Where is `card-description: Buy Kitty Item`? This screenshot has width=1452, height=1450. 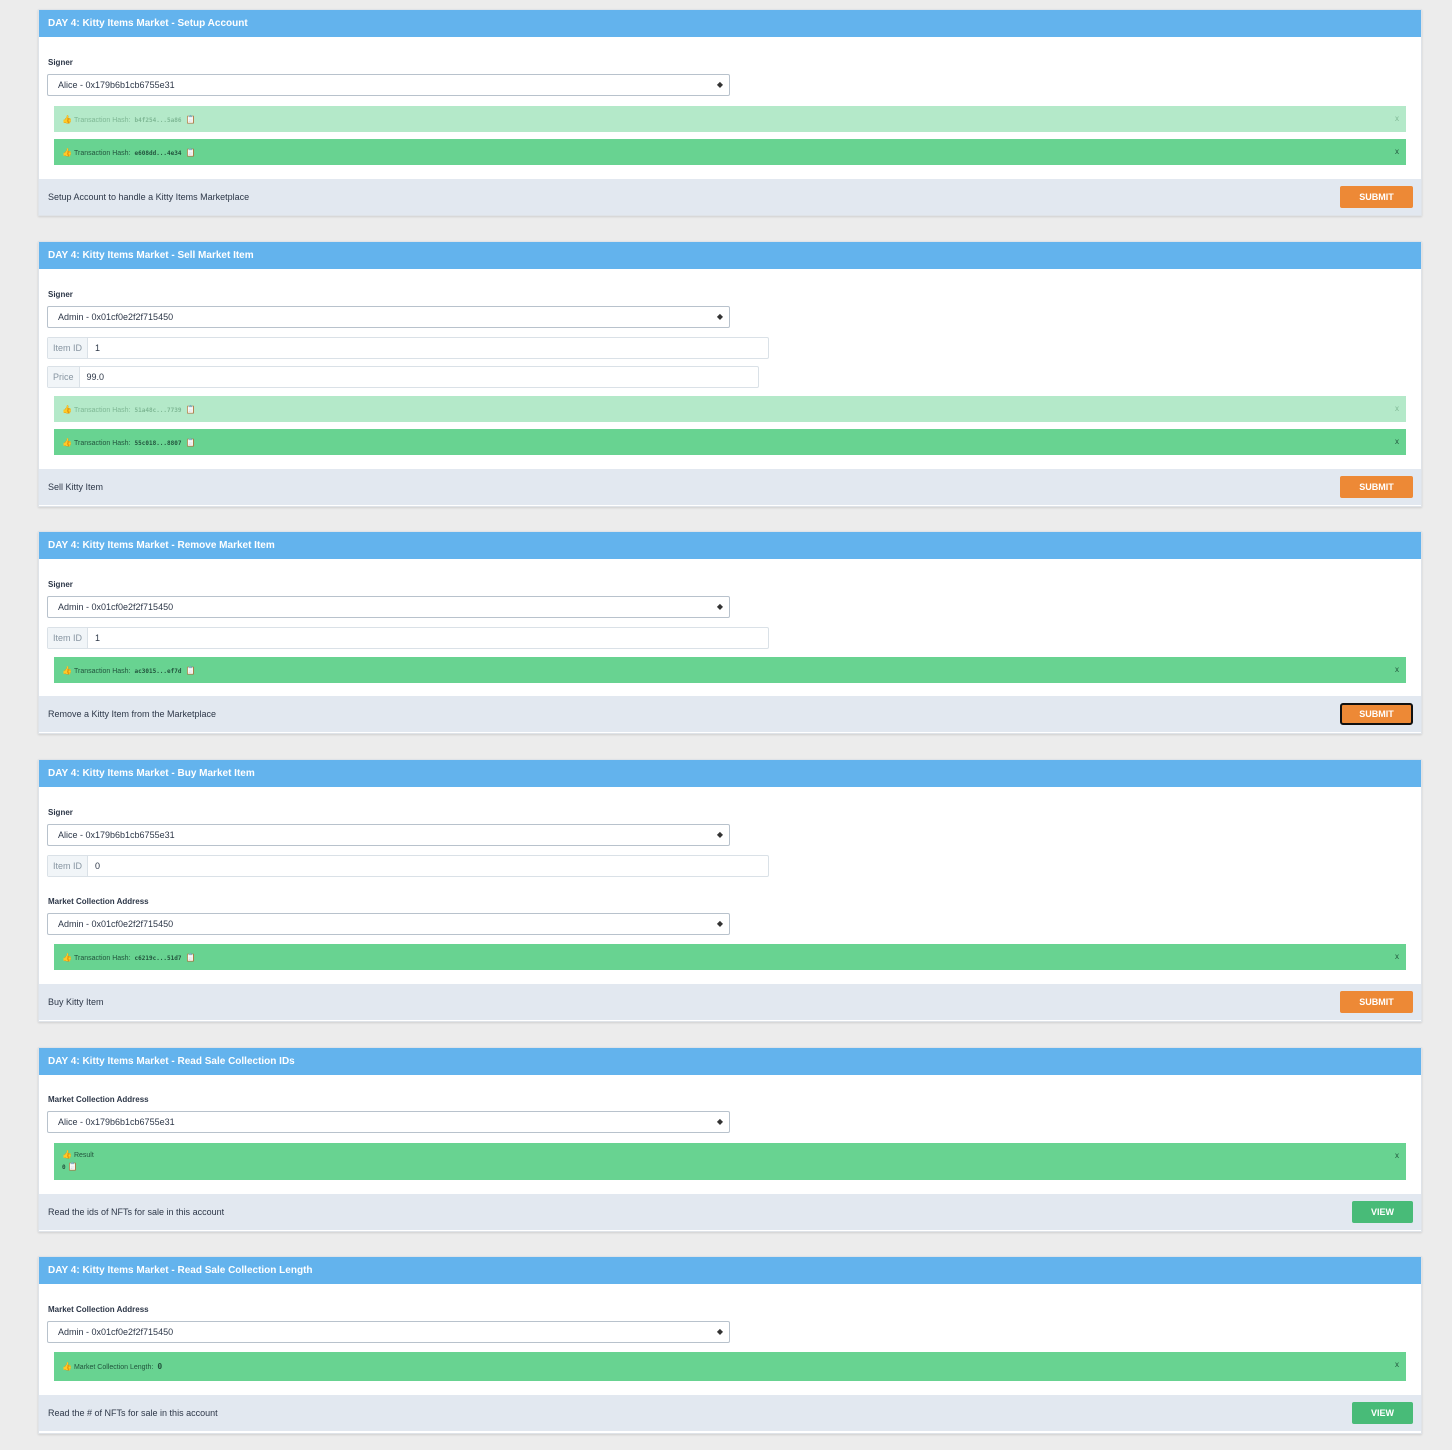
card-description: Buy Kitty Item is located at coordinates (76, 1002).